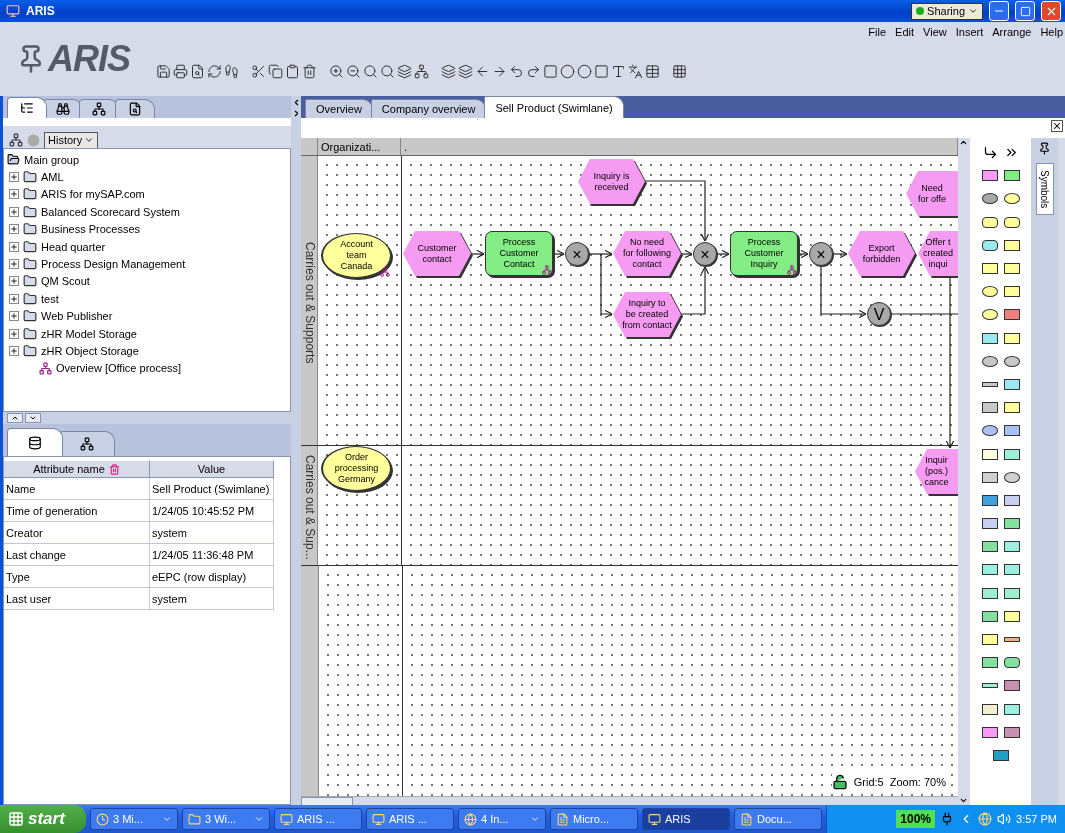  I want to click on close-icon, so click(1057, 126).